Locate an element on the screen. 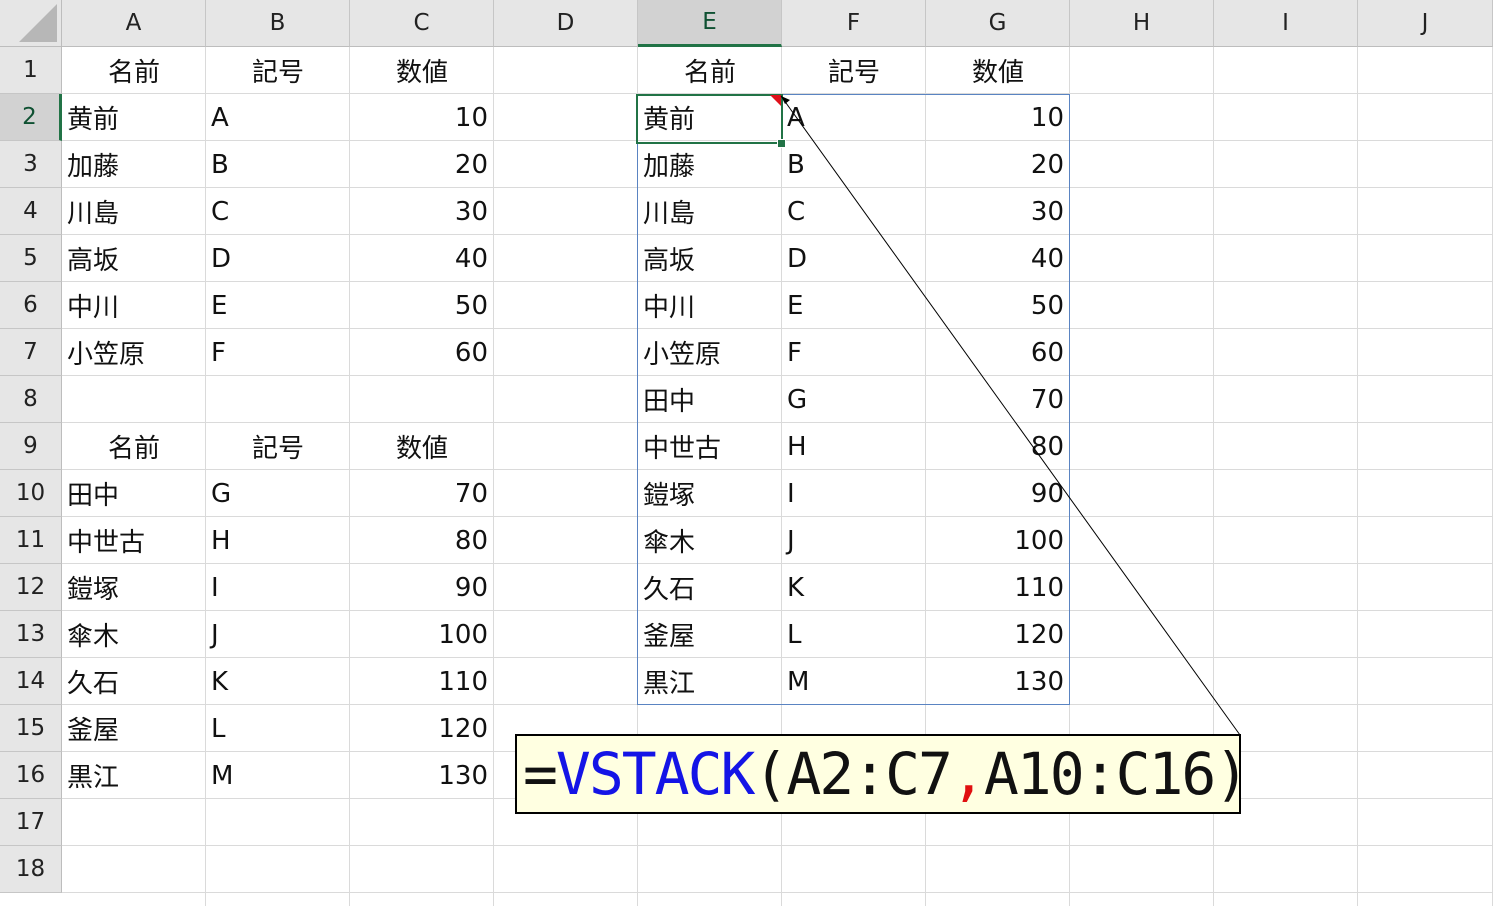 This screenshot has width=1493, height=906. formula-callout: = VSTACK(A2:C7, A10:C16) is located at coordinates (882, 774).